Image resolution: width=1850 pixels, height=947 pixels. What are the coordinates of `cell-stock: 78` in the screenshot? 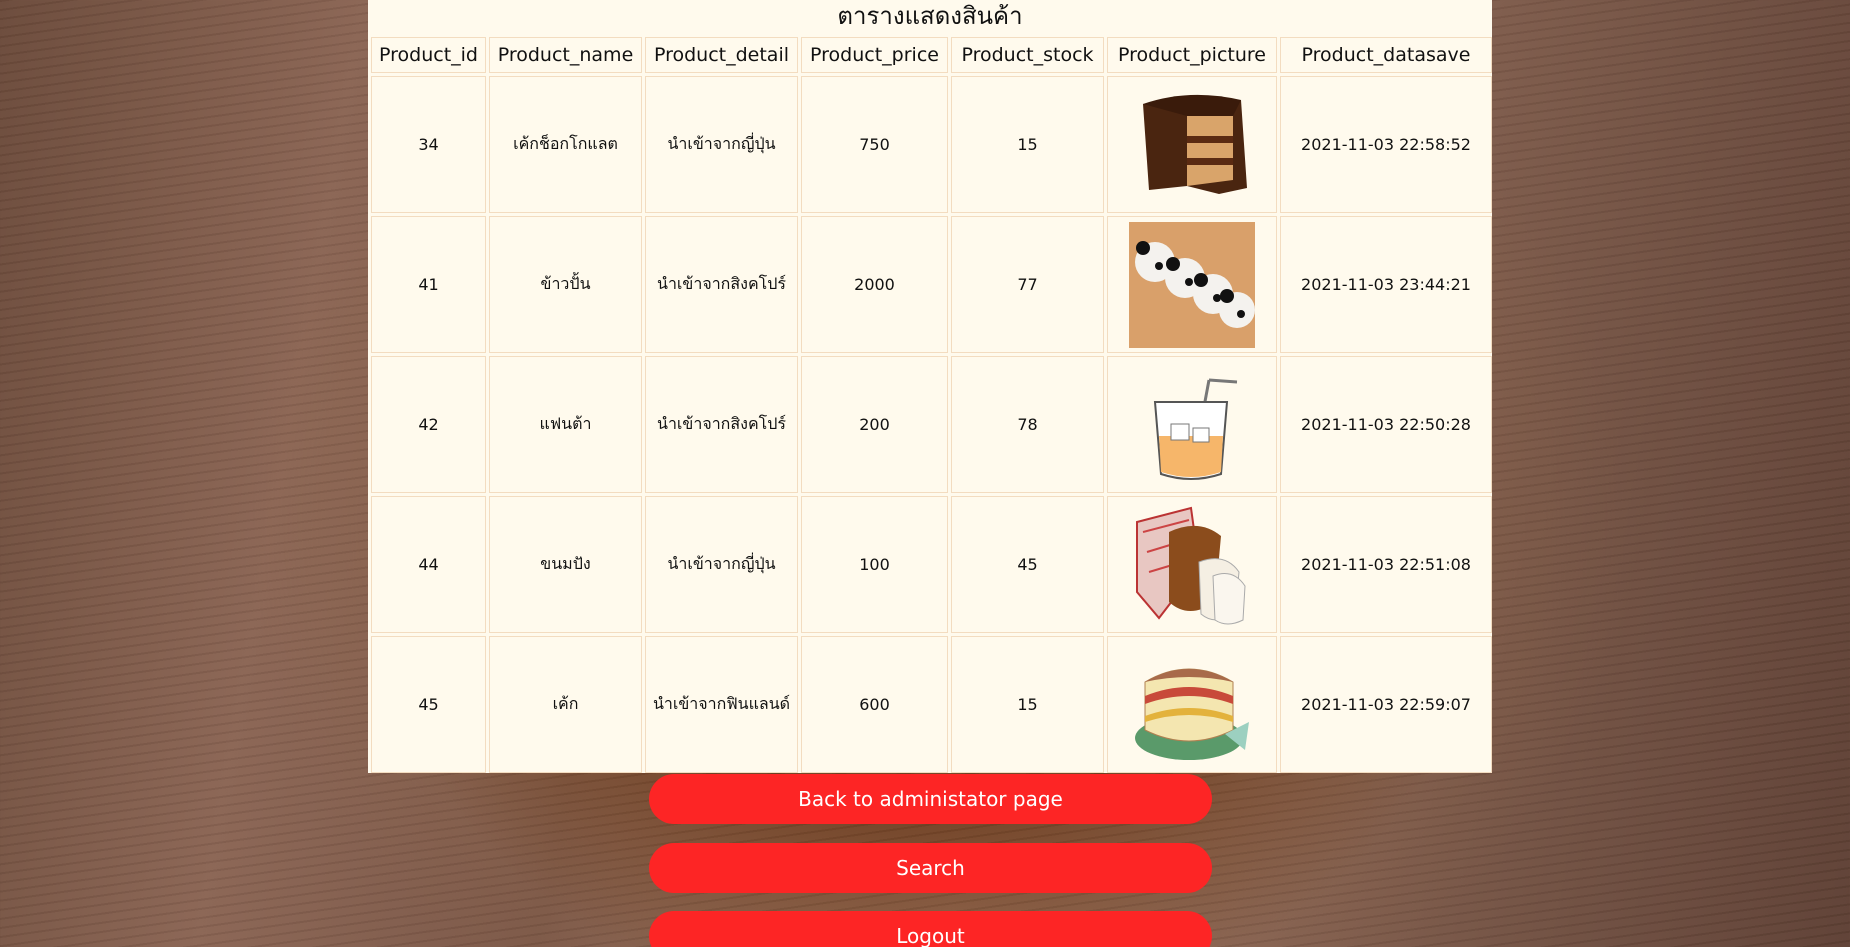 It's located at (1027, 424).